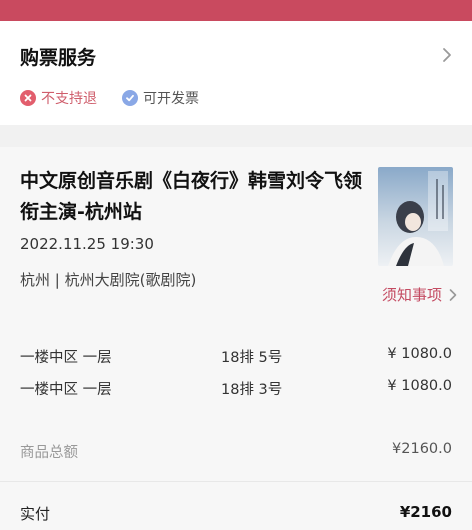 This screenshot has width=472, height=530. I want to click on ticket-seat: 18排 5号, so click(252, 358).